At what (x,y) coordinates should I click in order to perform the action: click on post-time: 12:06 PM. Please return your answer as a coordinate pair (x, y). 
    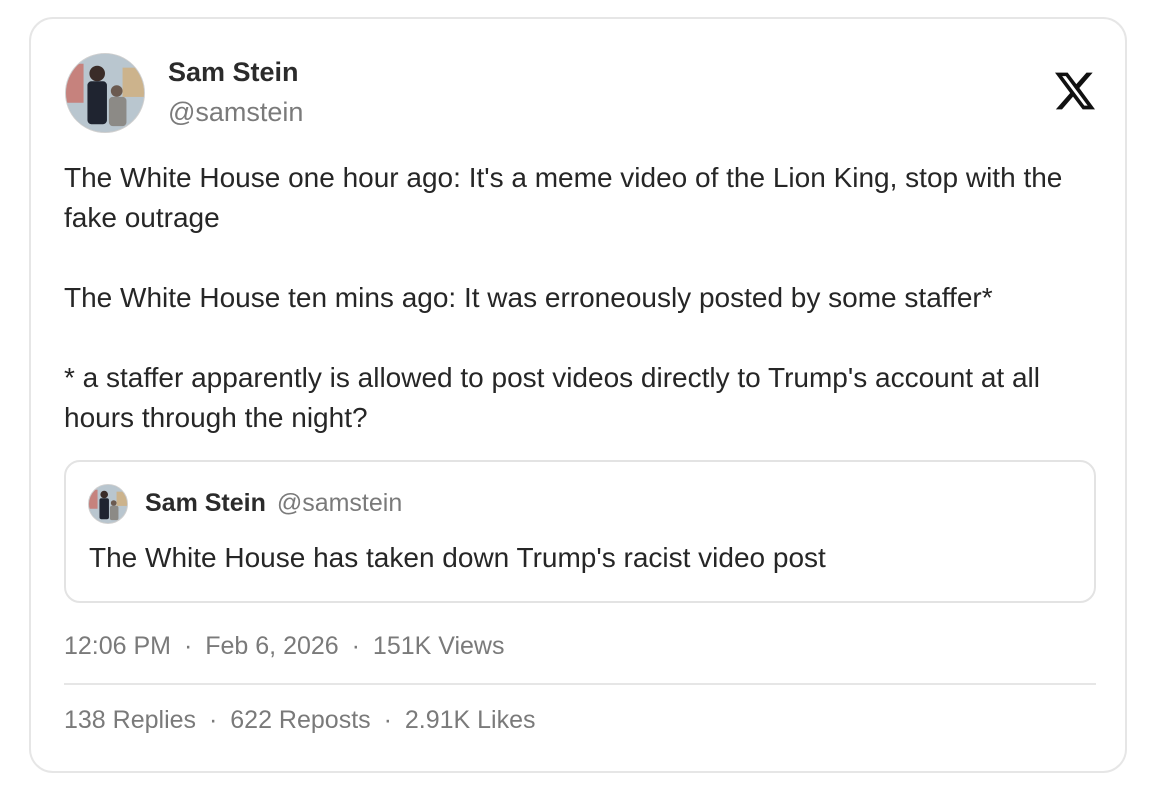
    Looking at the image, I should click on (117, 646).